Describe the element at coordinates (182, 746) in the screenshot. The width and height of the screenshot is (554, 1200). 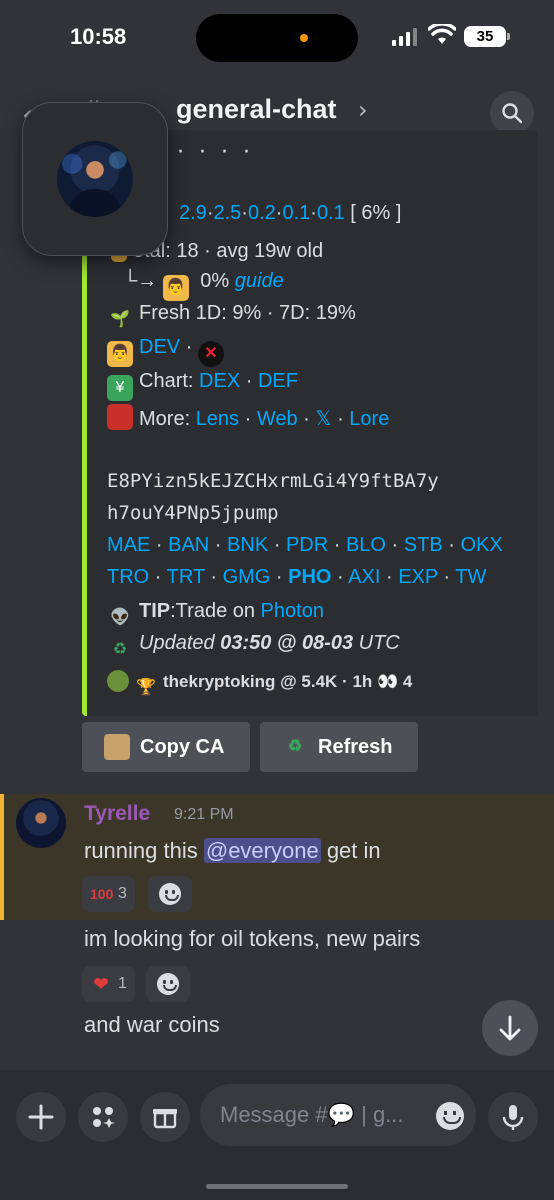
I see `copy-ca-label: Copy CA` at that location.